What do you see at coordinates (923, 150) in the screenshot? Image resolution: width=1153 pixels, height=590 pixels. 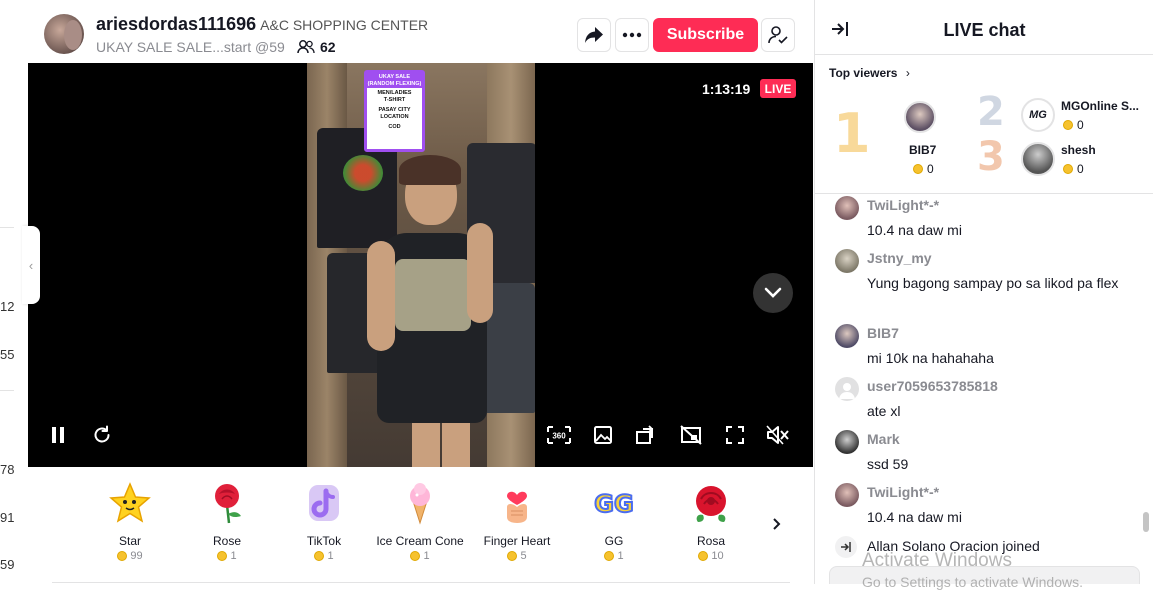 I see `top-viewer-name: BIB7` at bounding box center [923, 150].